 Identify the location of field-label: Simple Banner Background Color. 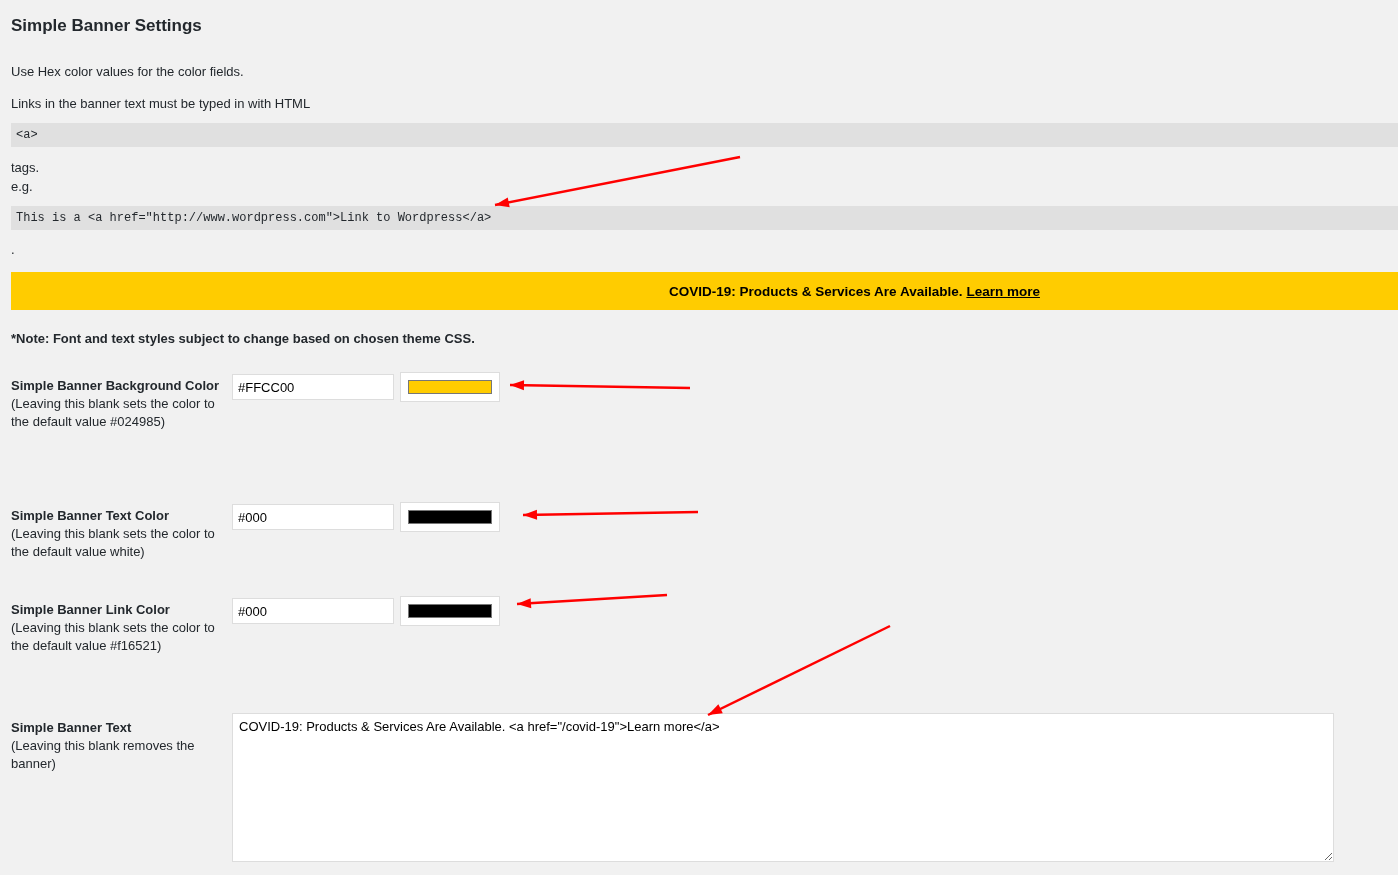
(115, 386).